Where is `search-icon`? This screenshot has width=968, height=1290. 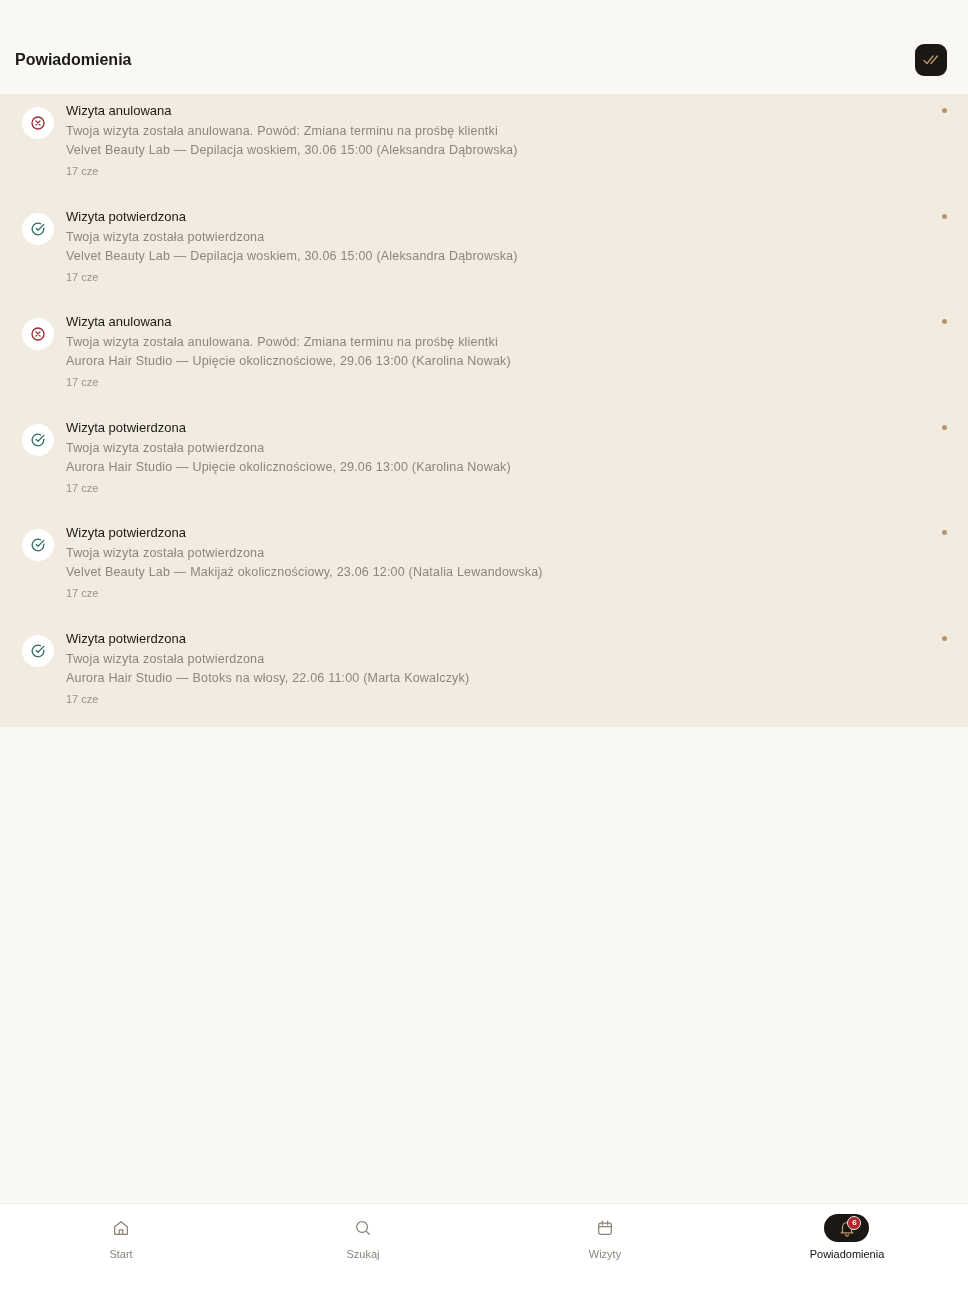
search-icon is located at coordinates (363, 1228).